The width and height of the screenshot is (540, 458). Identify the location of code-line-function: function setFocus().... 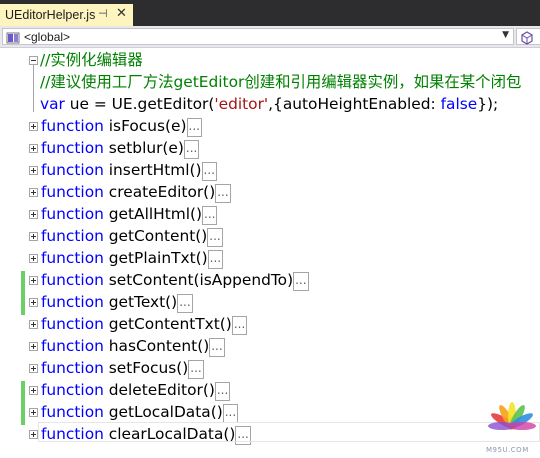
(122, 368).